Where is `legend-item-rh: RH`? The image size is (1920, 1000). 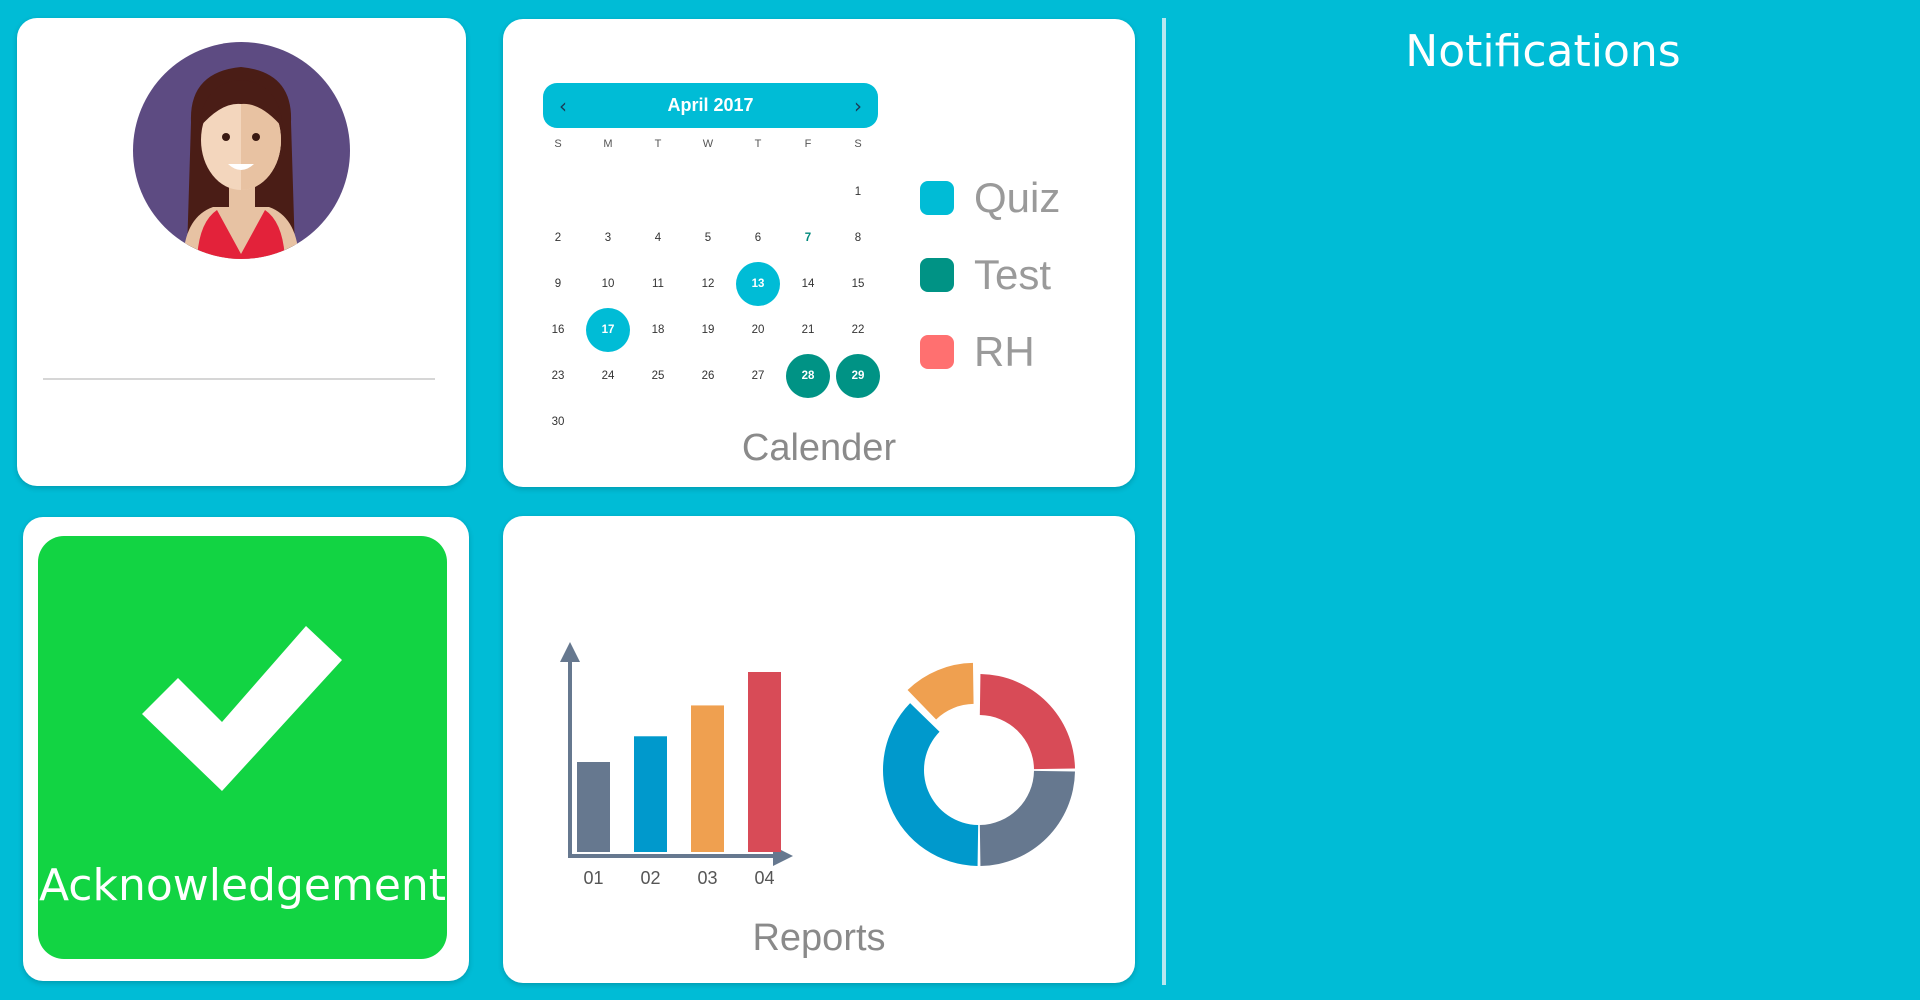
legend-item-rh: RH is located at coordinates (990, 351).